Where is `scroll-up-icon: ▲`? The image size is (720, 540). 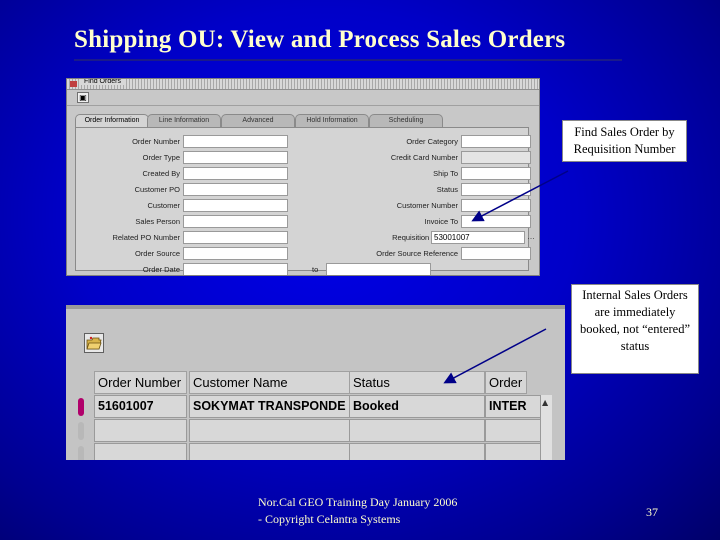
scroll-up-icon: ▲ is located at coordinates (545, 402).